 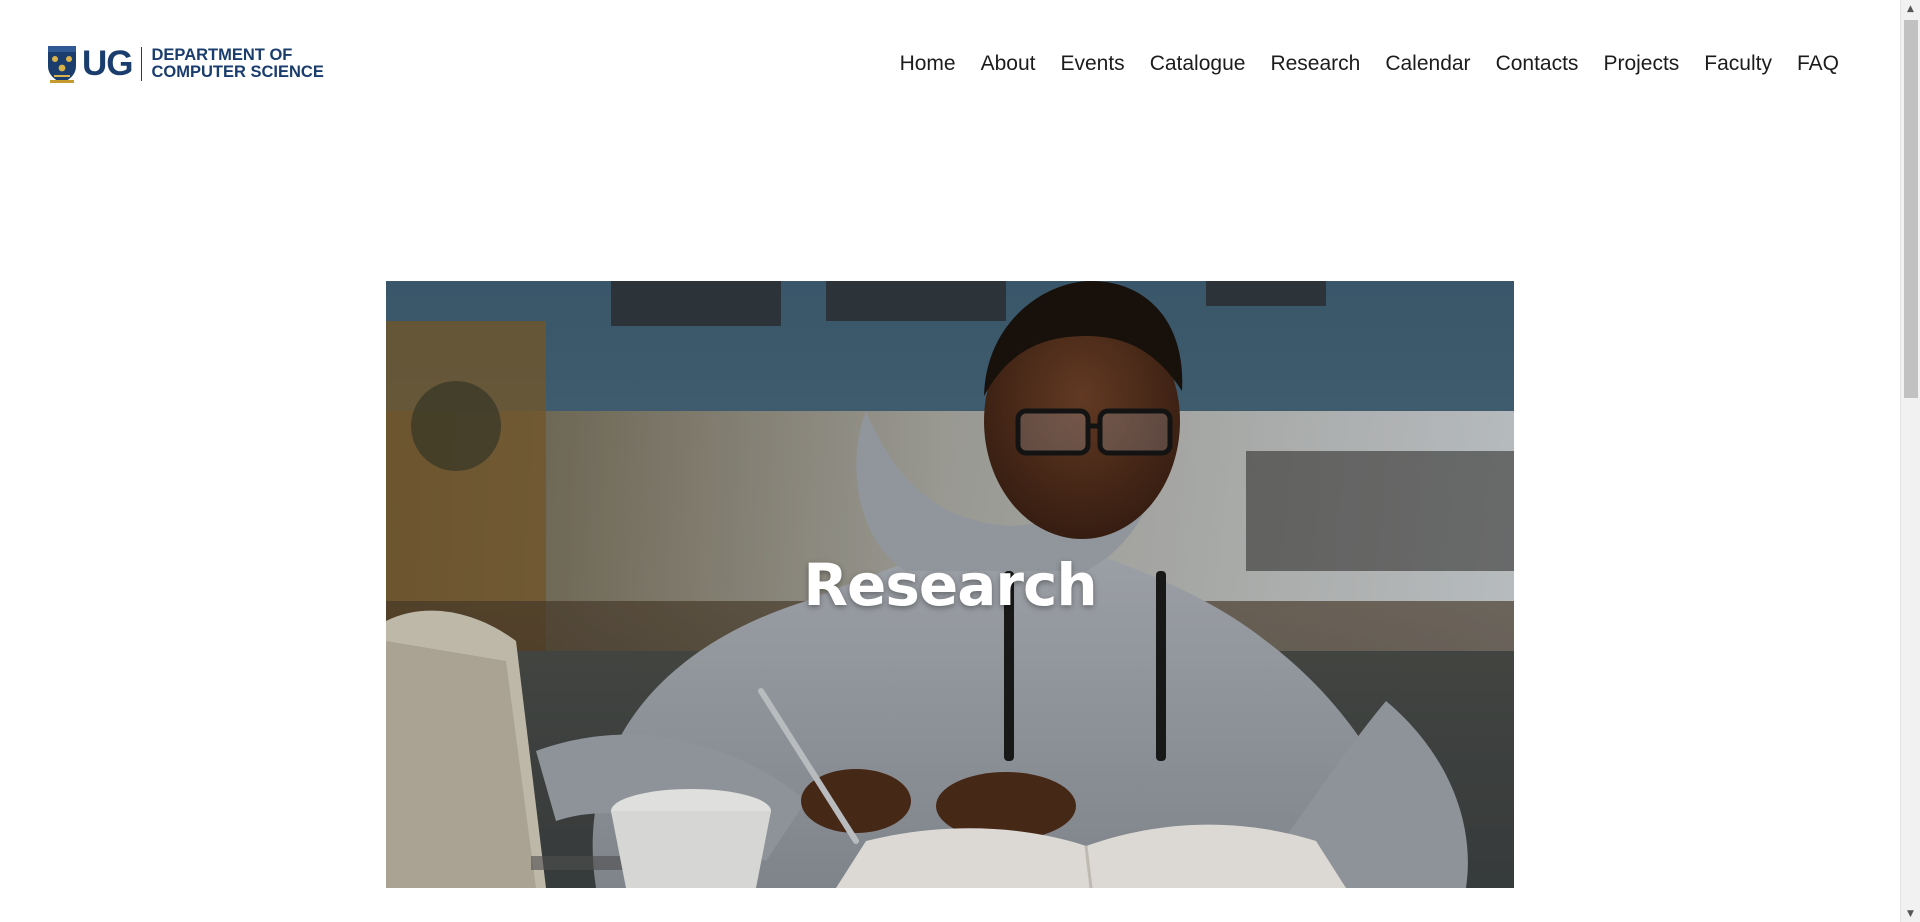 I want to click on logo-divider, so click(x=141, y=64).